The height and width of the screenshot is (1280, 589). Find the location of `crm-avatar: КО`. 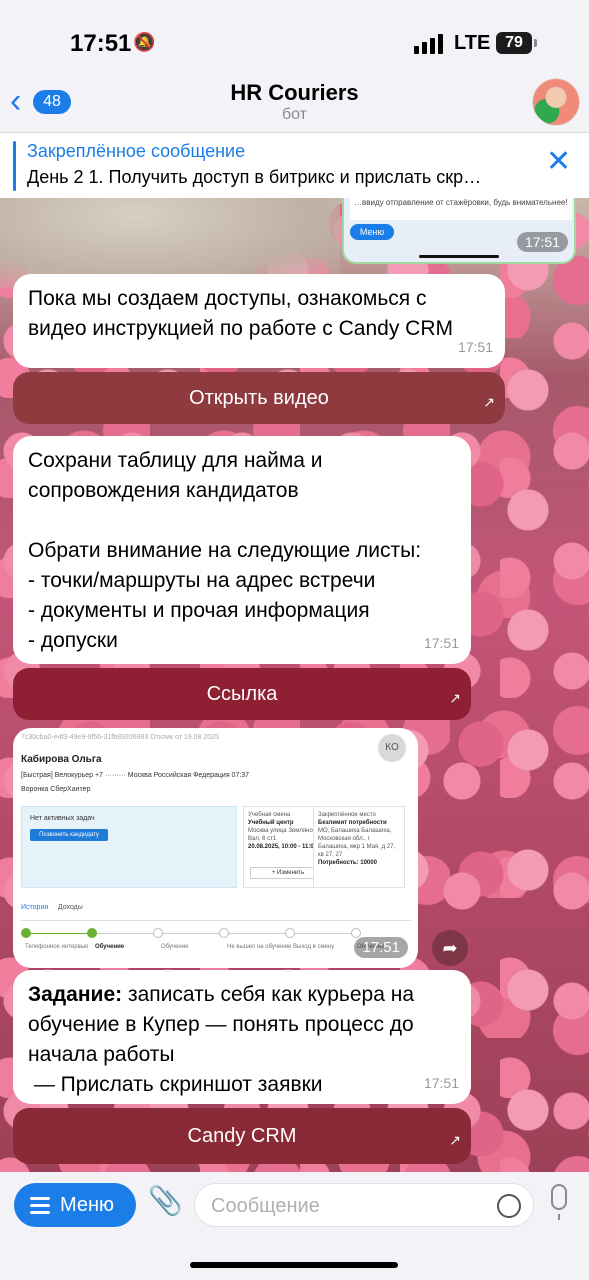

crm-avatar: КО is located at coordinates (392, 748).